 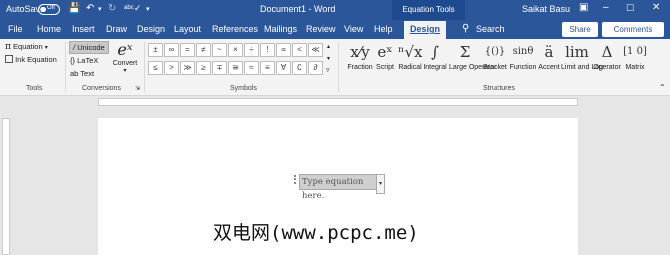 I want to click on structure-fraction-button: x⁄y Fraction, so click(x=360, y=56).